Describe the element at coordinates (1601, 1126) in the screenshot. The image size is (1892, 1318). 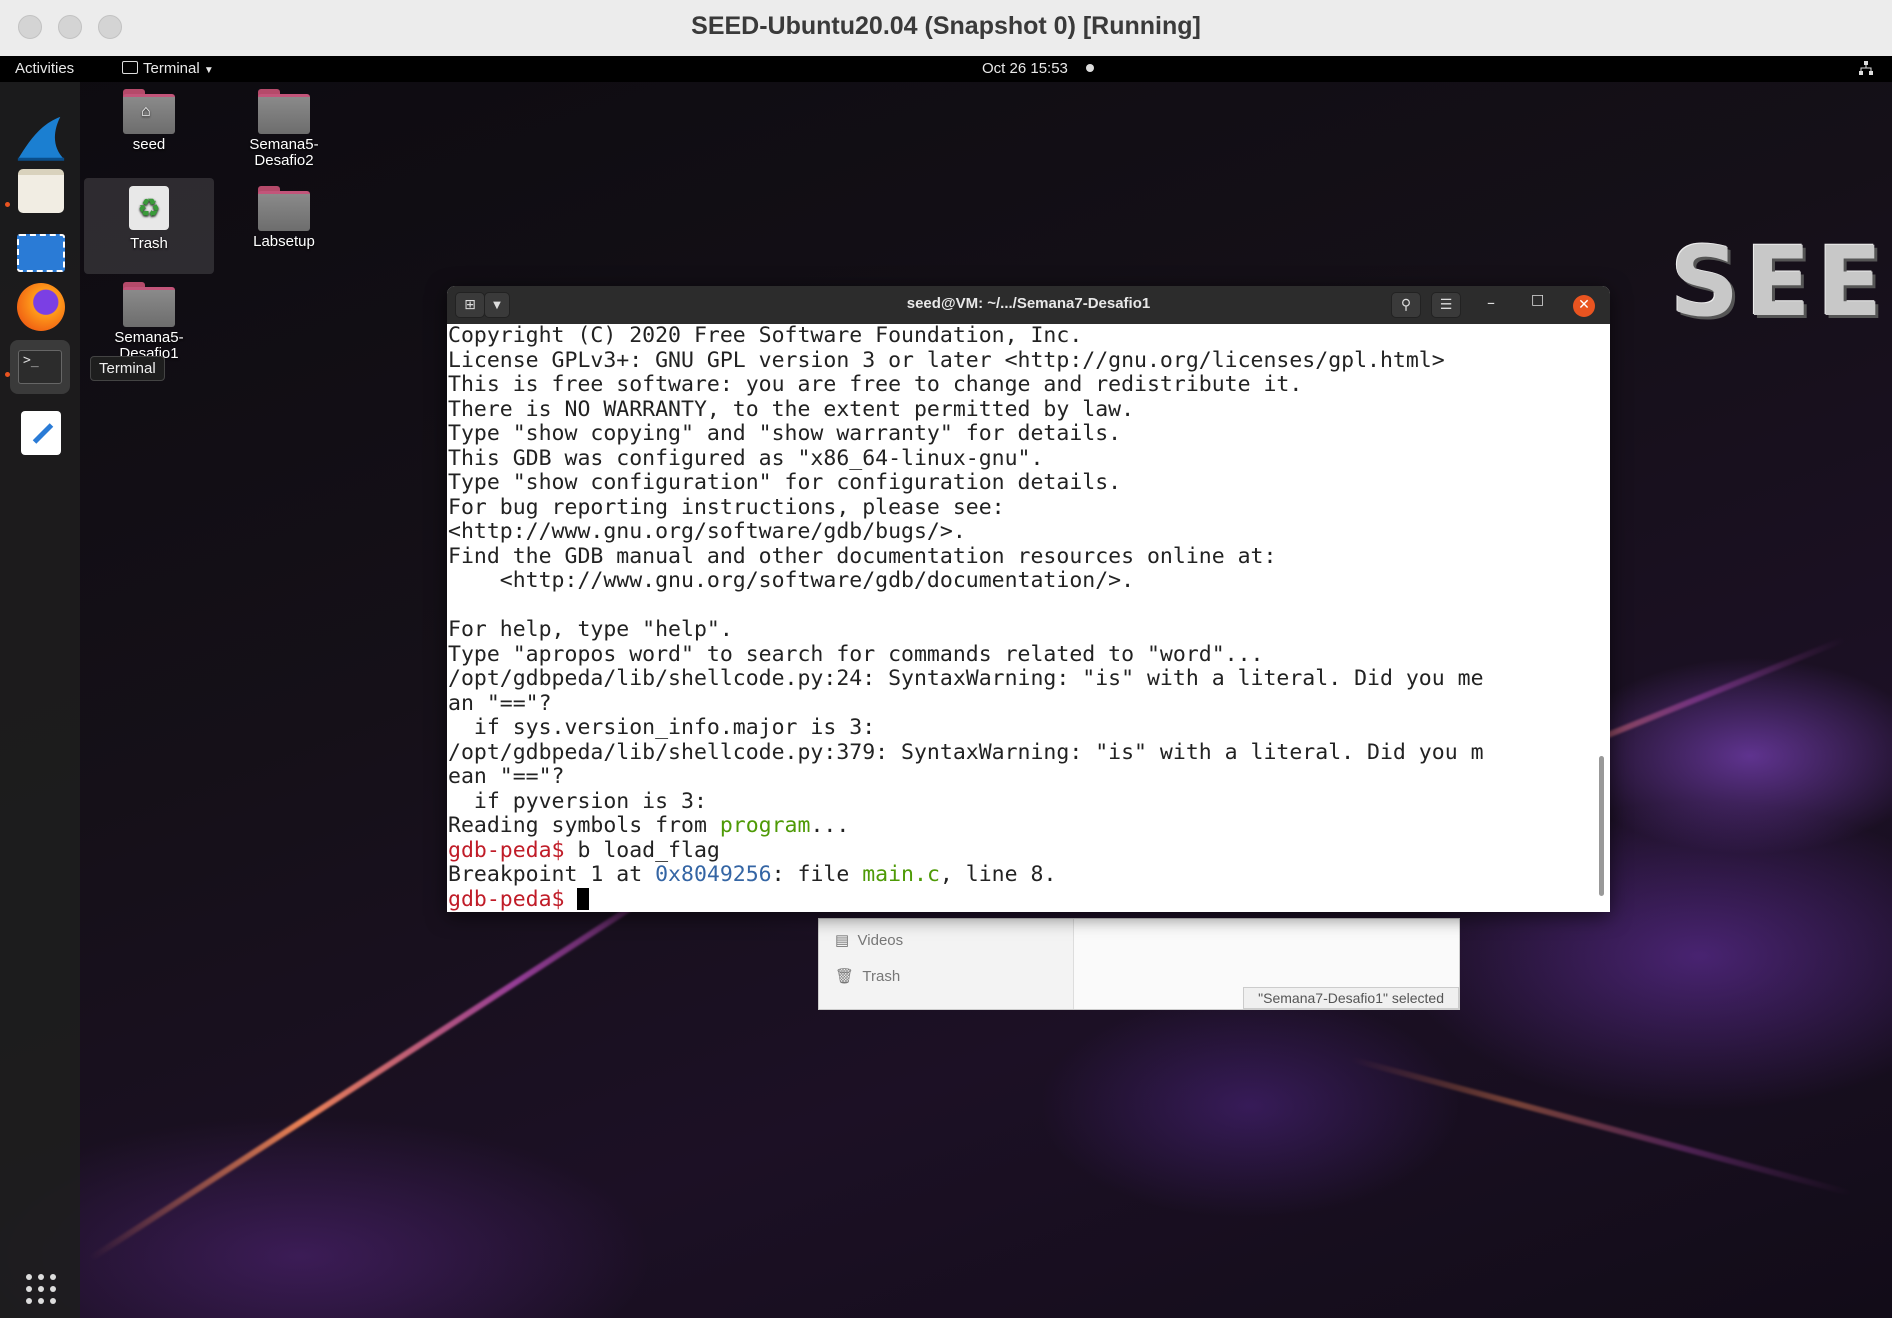
I see `wallpaper-streak` at that location.